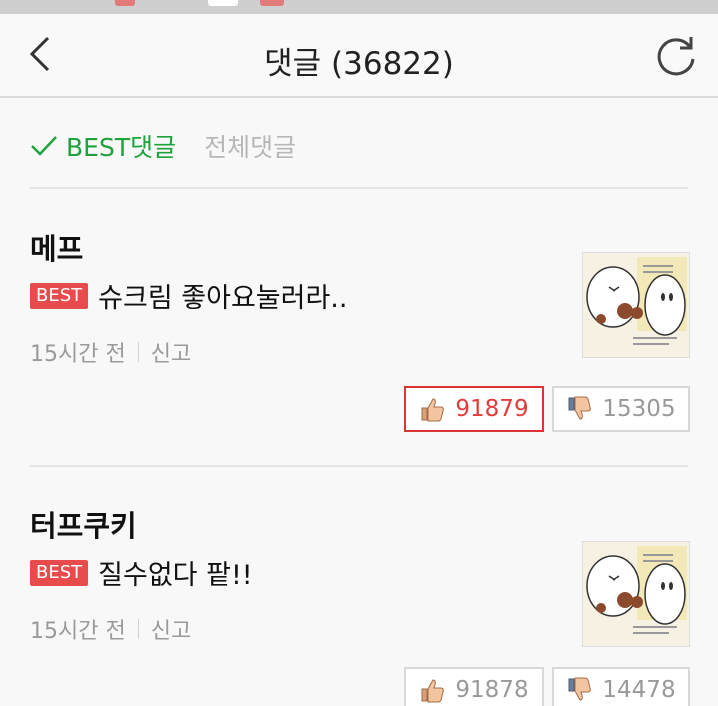  I want to click on dislike-button: 14478, so click(621, 686).